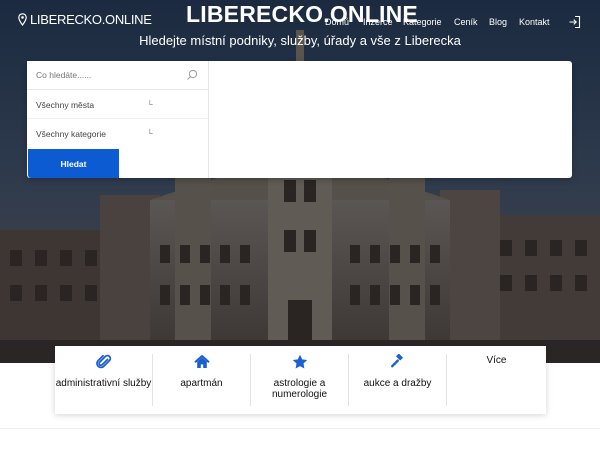  I want to click on site-logo: LIBERECKO.ONLINE, so click(85, 19).